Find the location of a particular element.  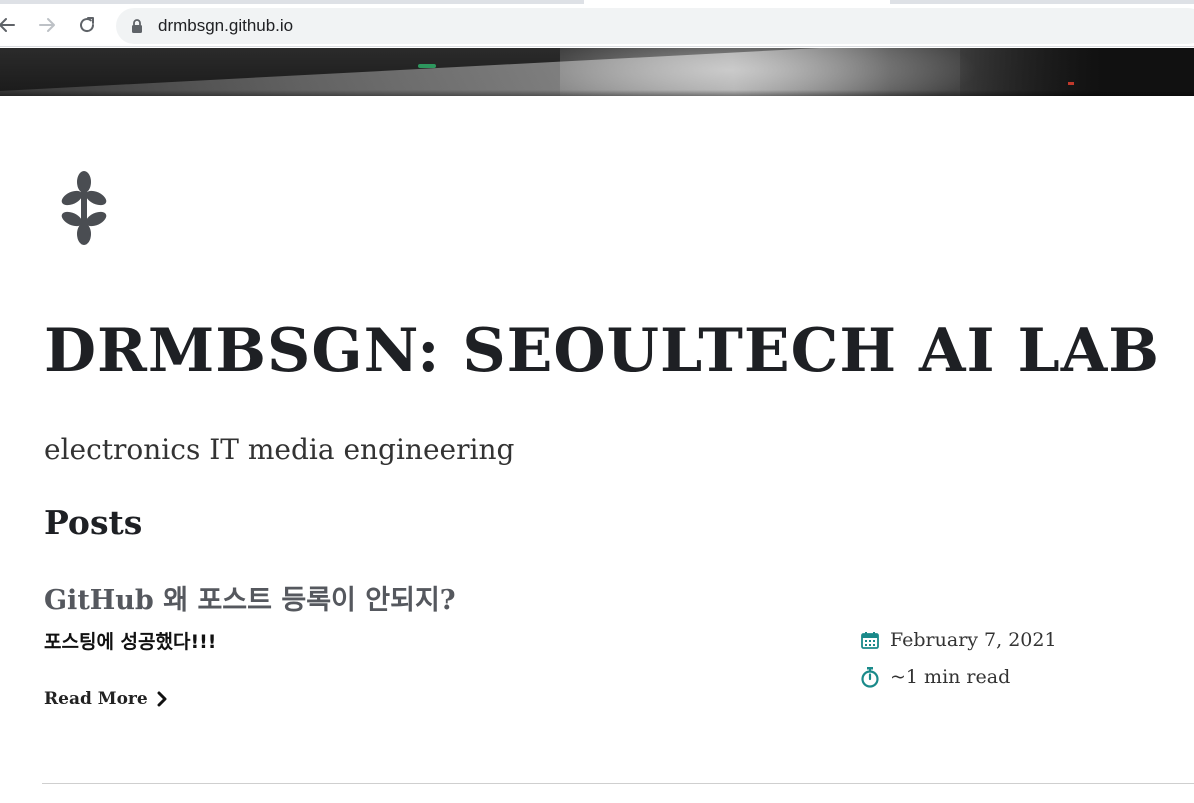

read-more-link: Read More is located at coordinates (106, 699).